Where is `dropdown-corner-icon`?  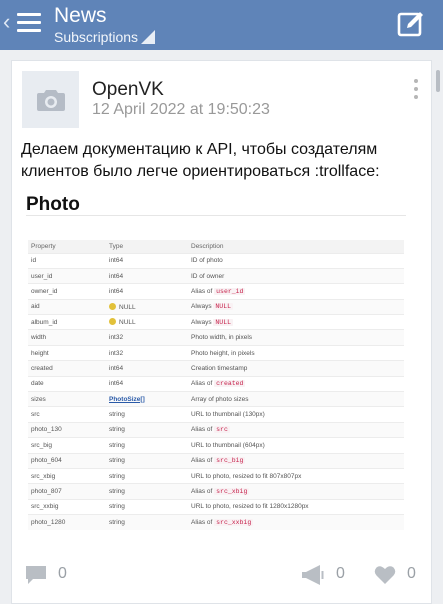
dropdown-corner-icon is located at coordinates (148, 37).